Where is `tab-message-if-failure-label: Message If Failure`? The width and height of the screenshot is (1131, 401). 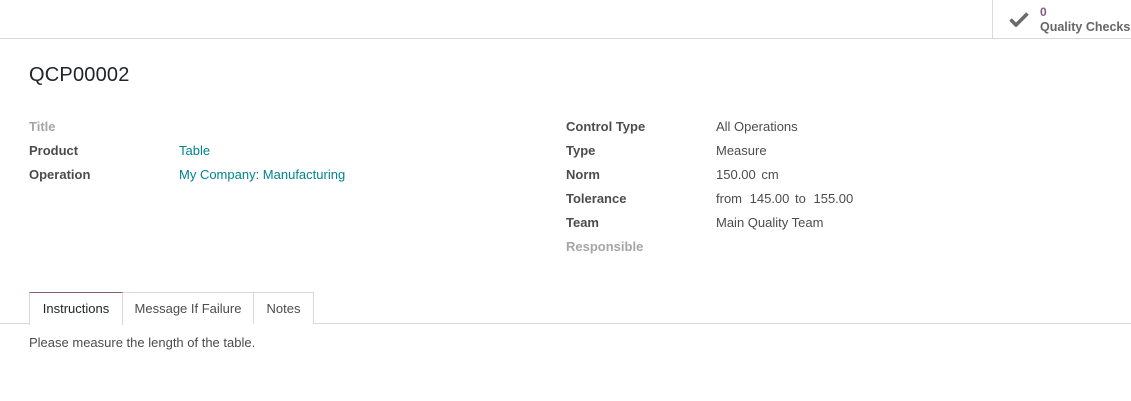
tab-message-if-failure-label: Message If Failure is located at coordinates (188, 308).